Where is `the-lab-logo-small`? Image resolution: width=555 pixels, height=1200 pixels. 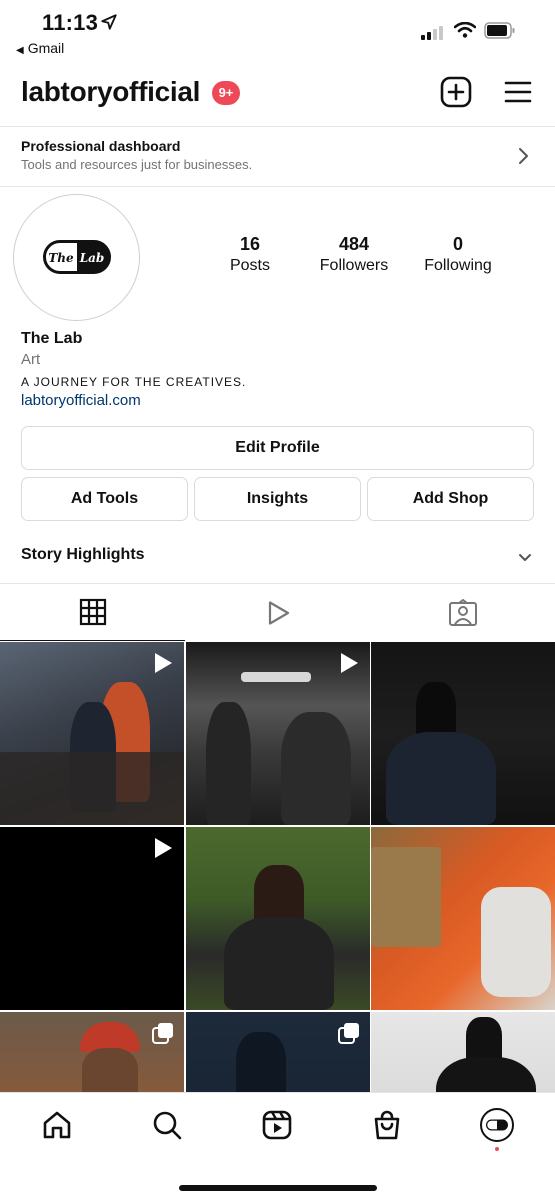 the-lab-logo-small is located at coordinates (497, 1125).